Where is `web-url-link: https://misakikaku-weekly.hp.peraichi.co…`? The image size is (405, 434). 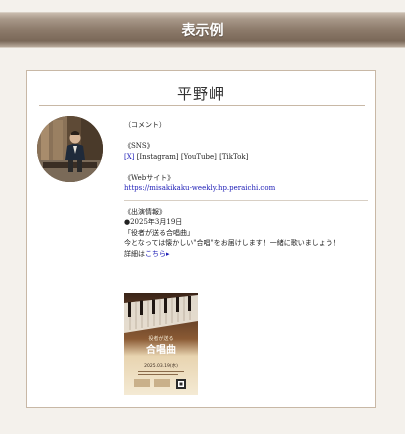
web-url-link: https://misakikaku-weekly.hp.peraichi.co… is located at coordinates (246, 188).